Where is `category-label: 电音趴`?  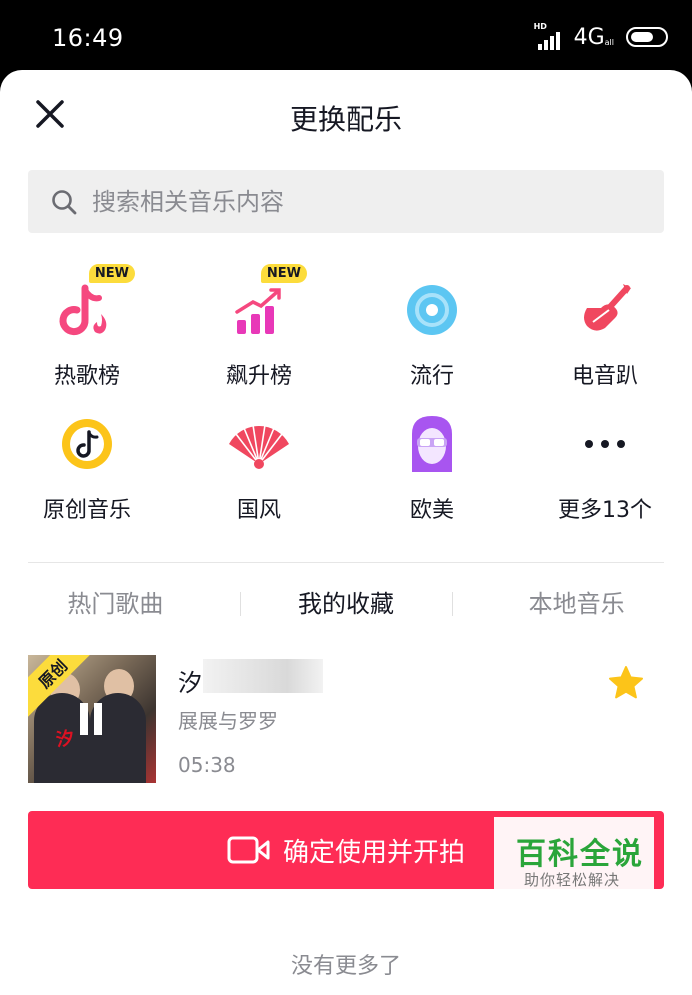
category-label: 电音趴 is located at coordinates (604, 376).